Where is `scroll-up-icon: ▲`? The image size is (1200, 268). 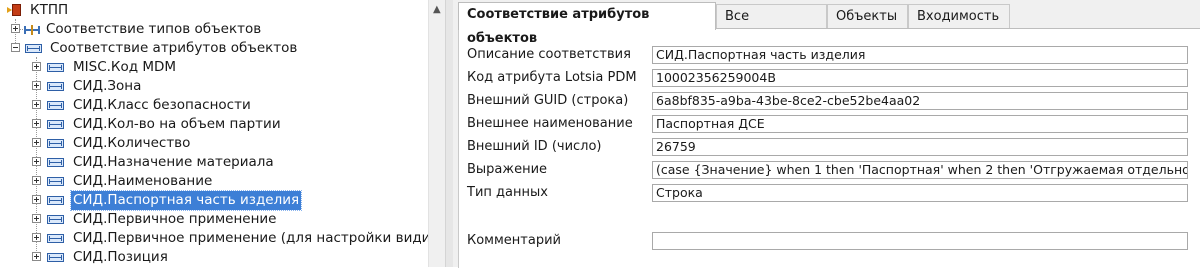 scroll-up-icon: ▲ is located at coordinates (437, 10).